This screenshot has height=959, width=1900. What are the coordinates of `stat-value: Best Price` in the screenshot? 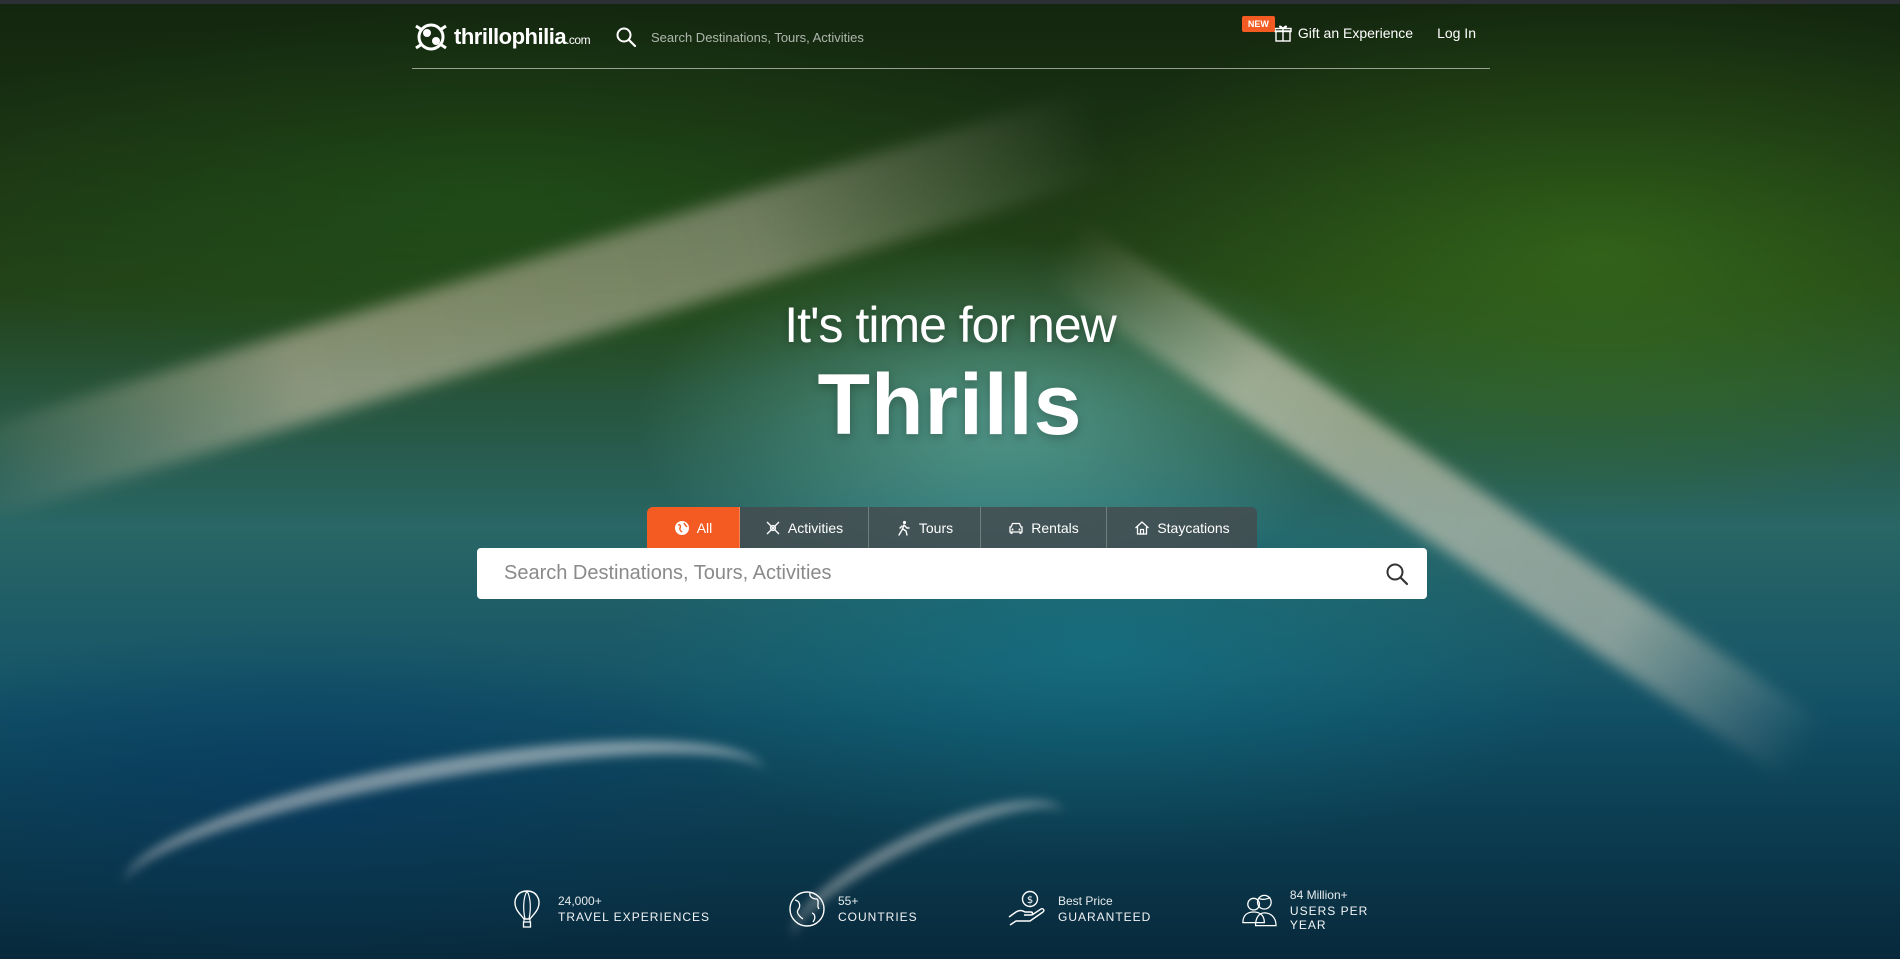 It's located at (1085, 901).